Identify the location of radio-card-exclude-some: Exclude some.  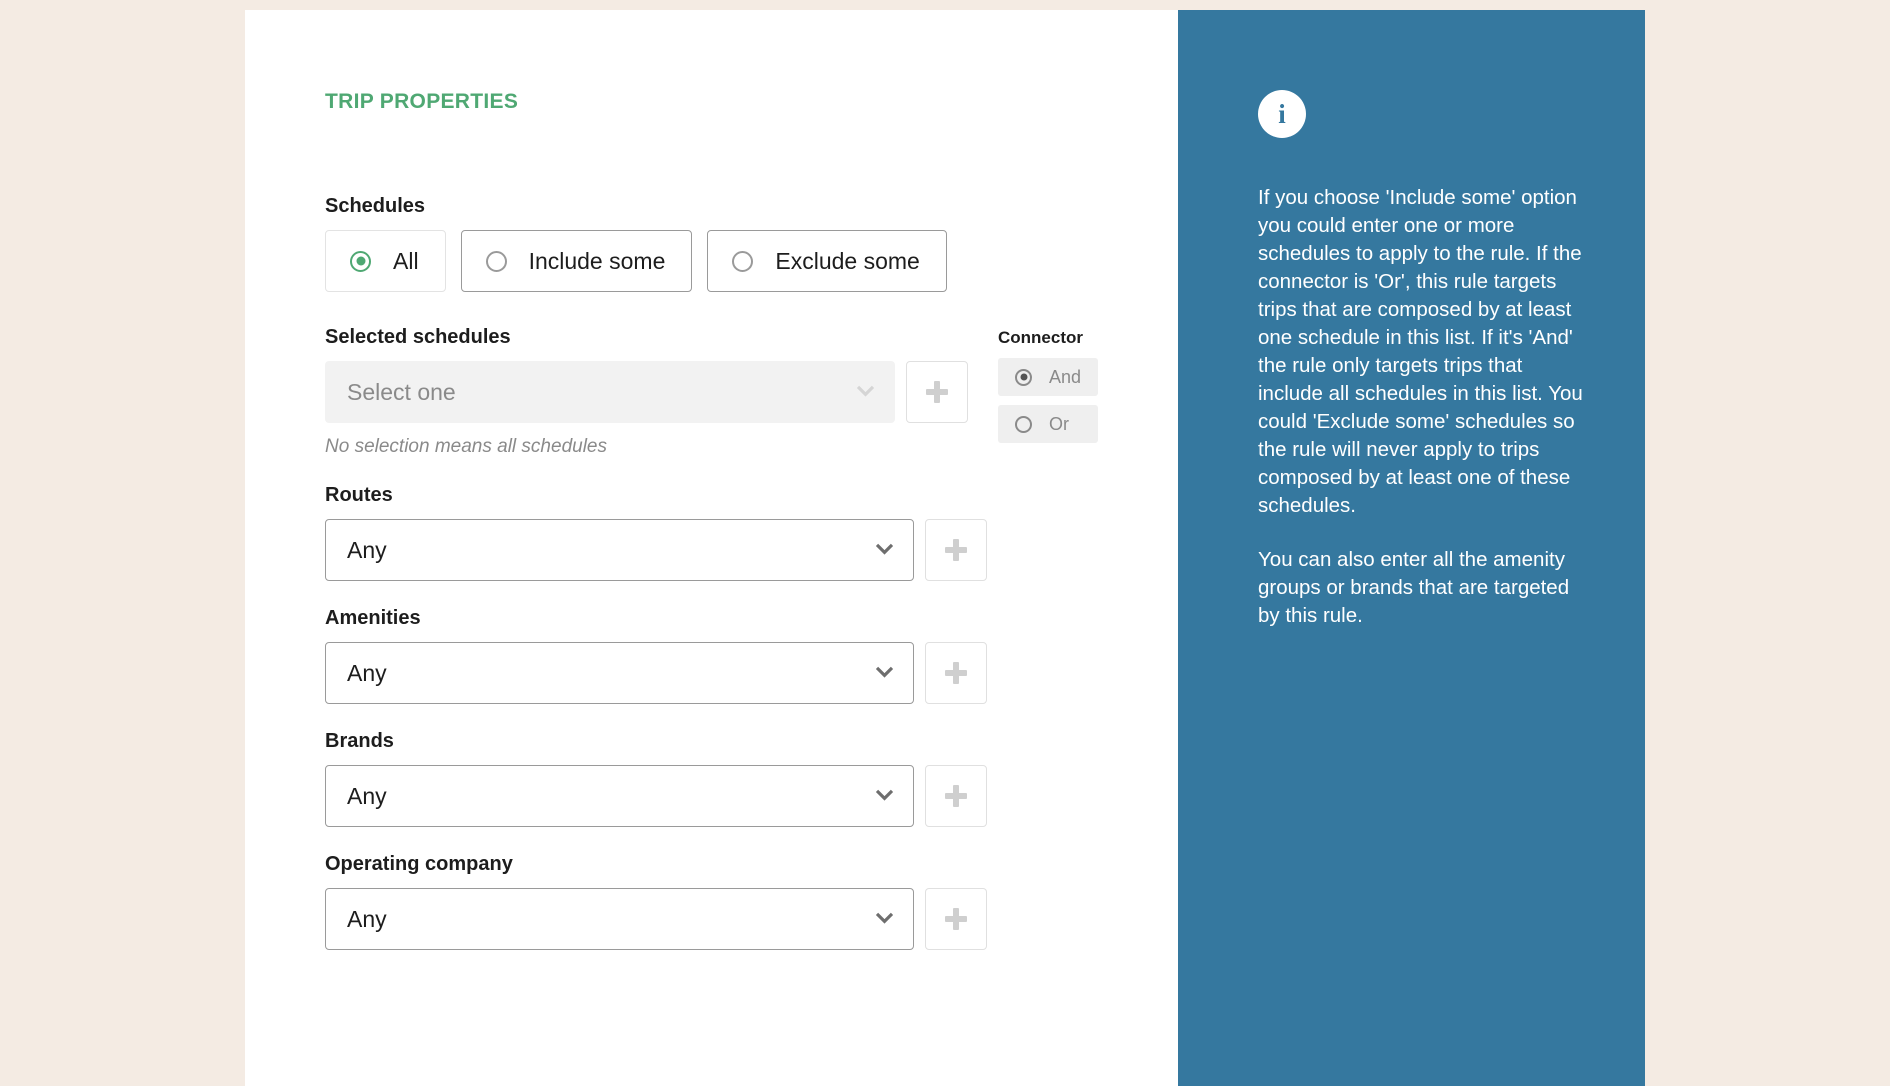
(827, 261).